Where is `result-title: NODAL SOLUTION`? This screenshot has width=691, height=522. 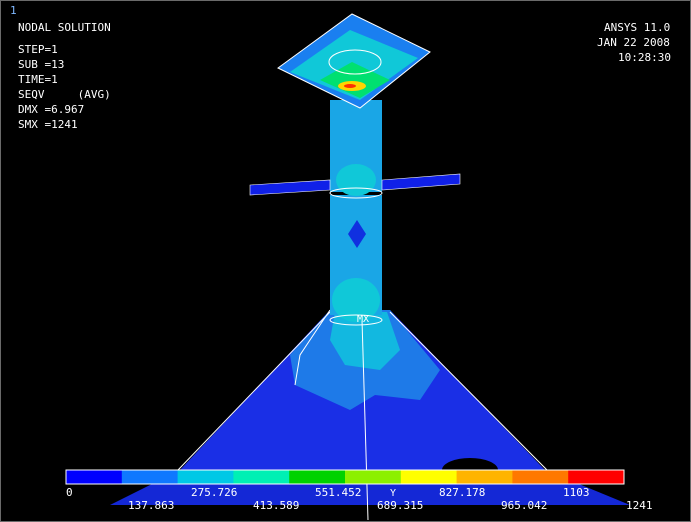
result-title: NODAL SOLUTION is located at coordinates (64, 27).